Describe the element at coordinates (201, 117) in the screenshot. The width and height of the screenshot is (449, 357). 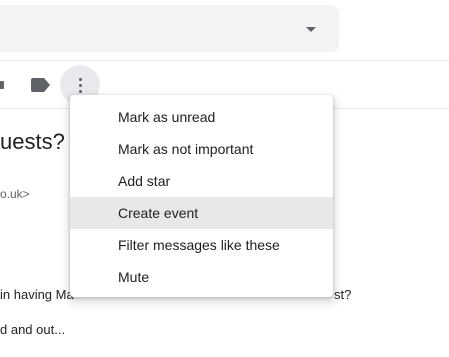
I see `menu-item-mark-unread: Mark as unread` at that location.